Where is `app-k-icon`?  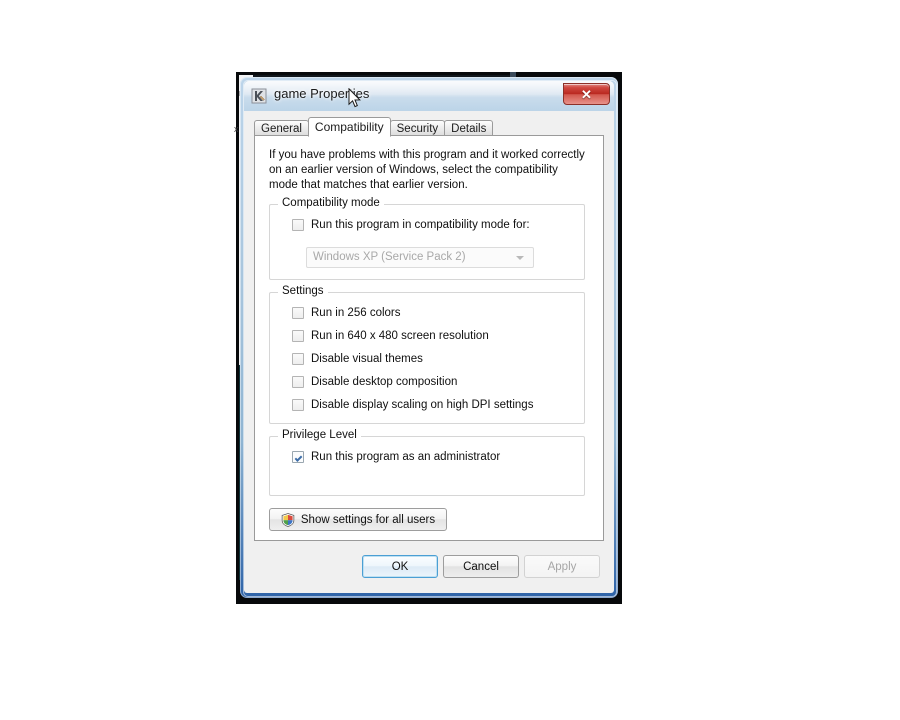 app-k-icon is located at coordinates (259, 96).